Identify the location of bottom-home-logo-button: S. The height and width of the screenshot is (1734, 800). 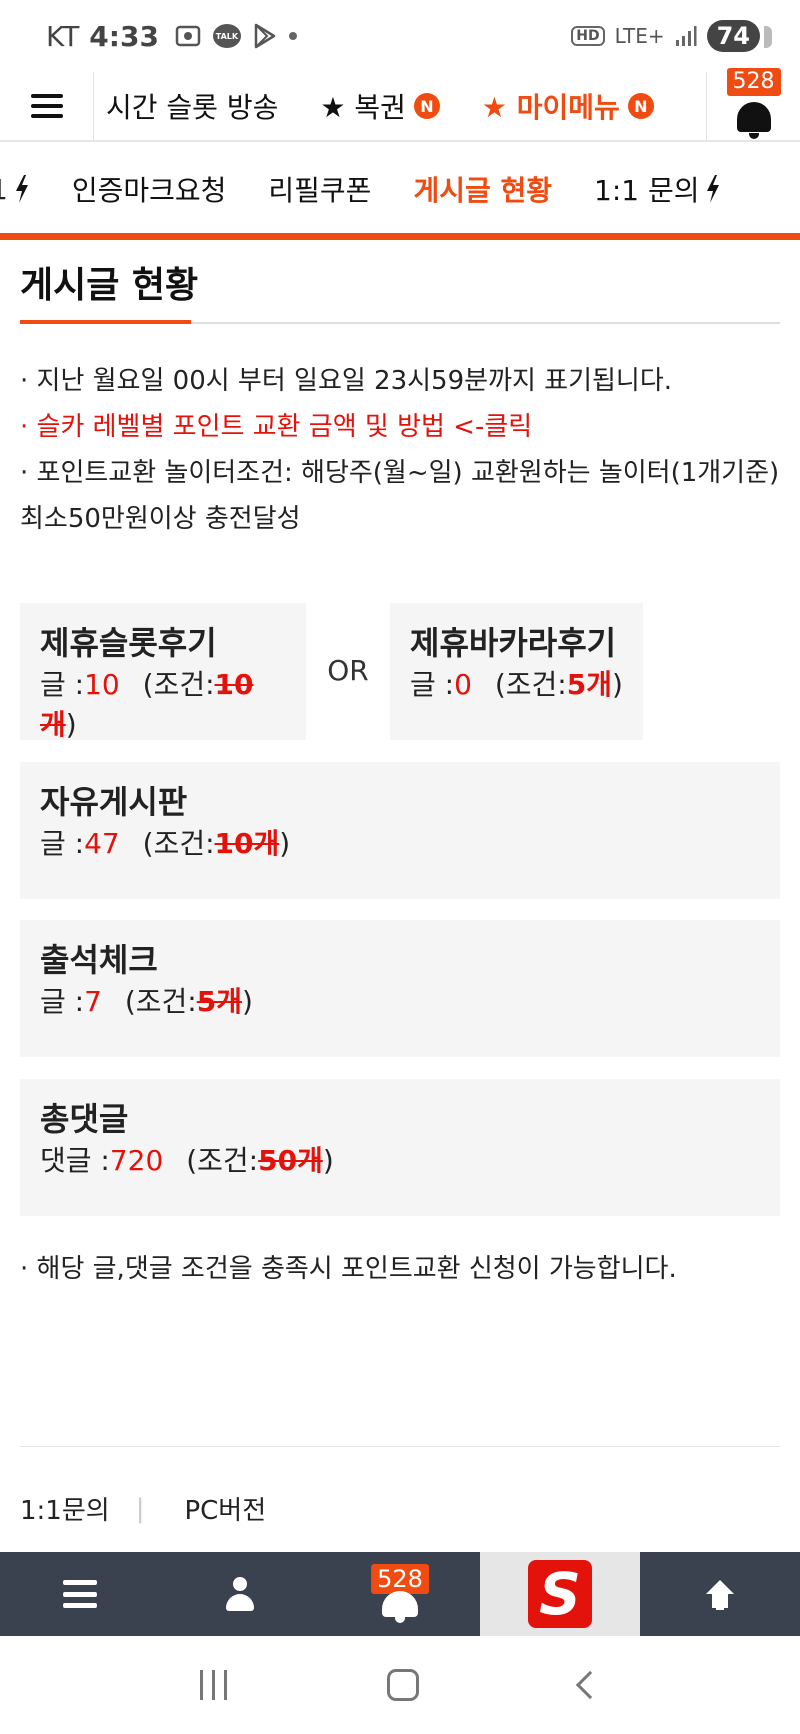
(560, 1594).